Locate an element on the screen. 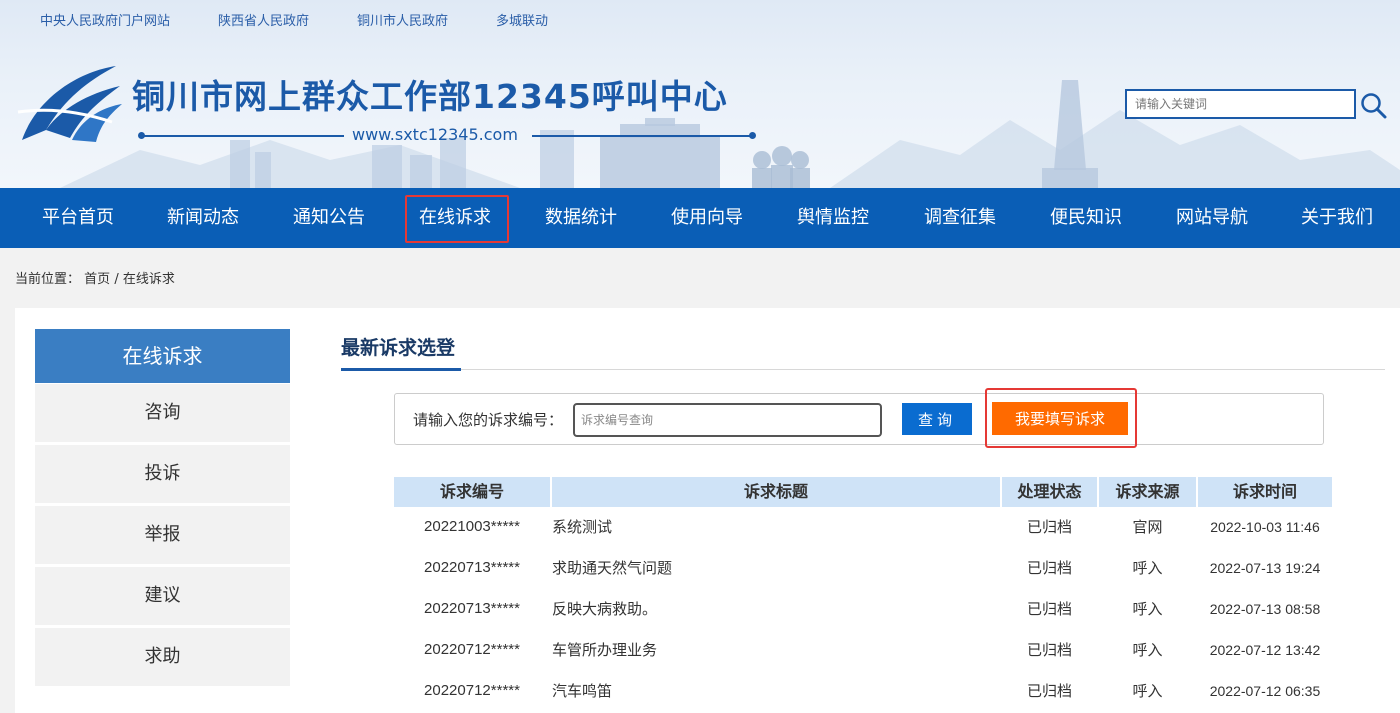  site-title: 铜川市网上群众工作部12345呼叫中心 is located at coordinates (430, 96).